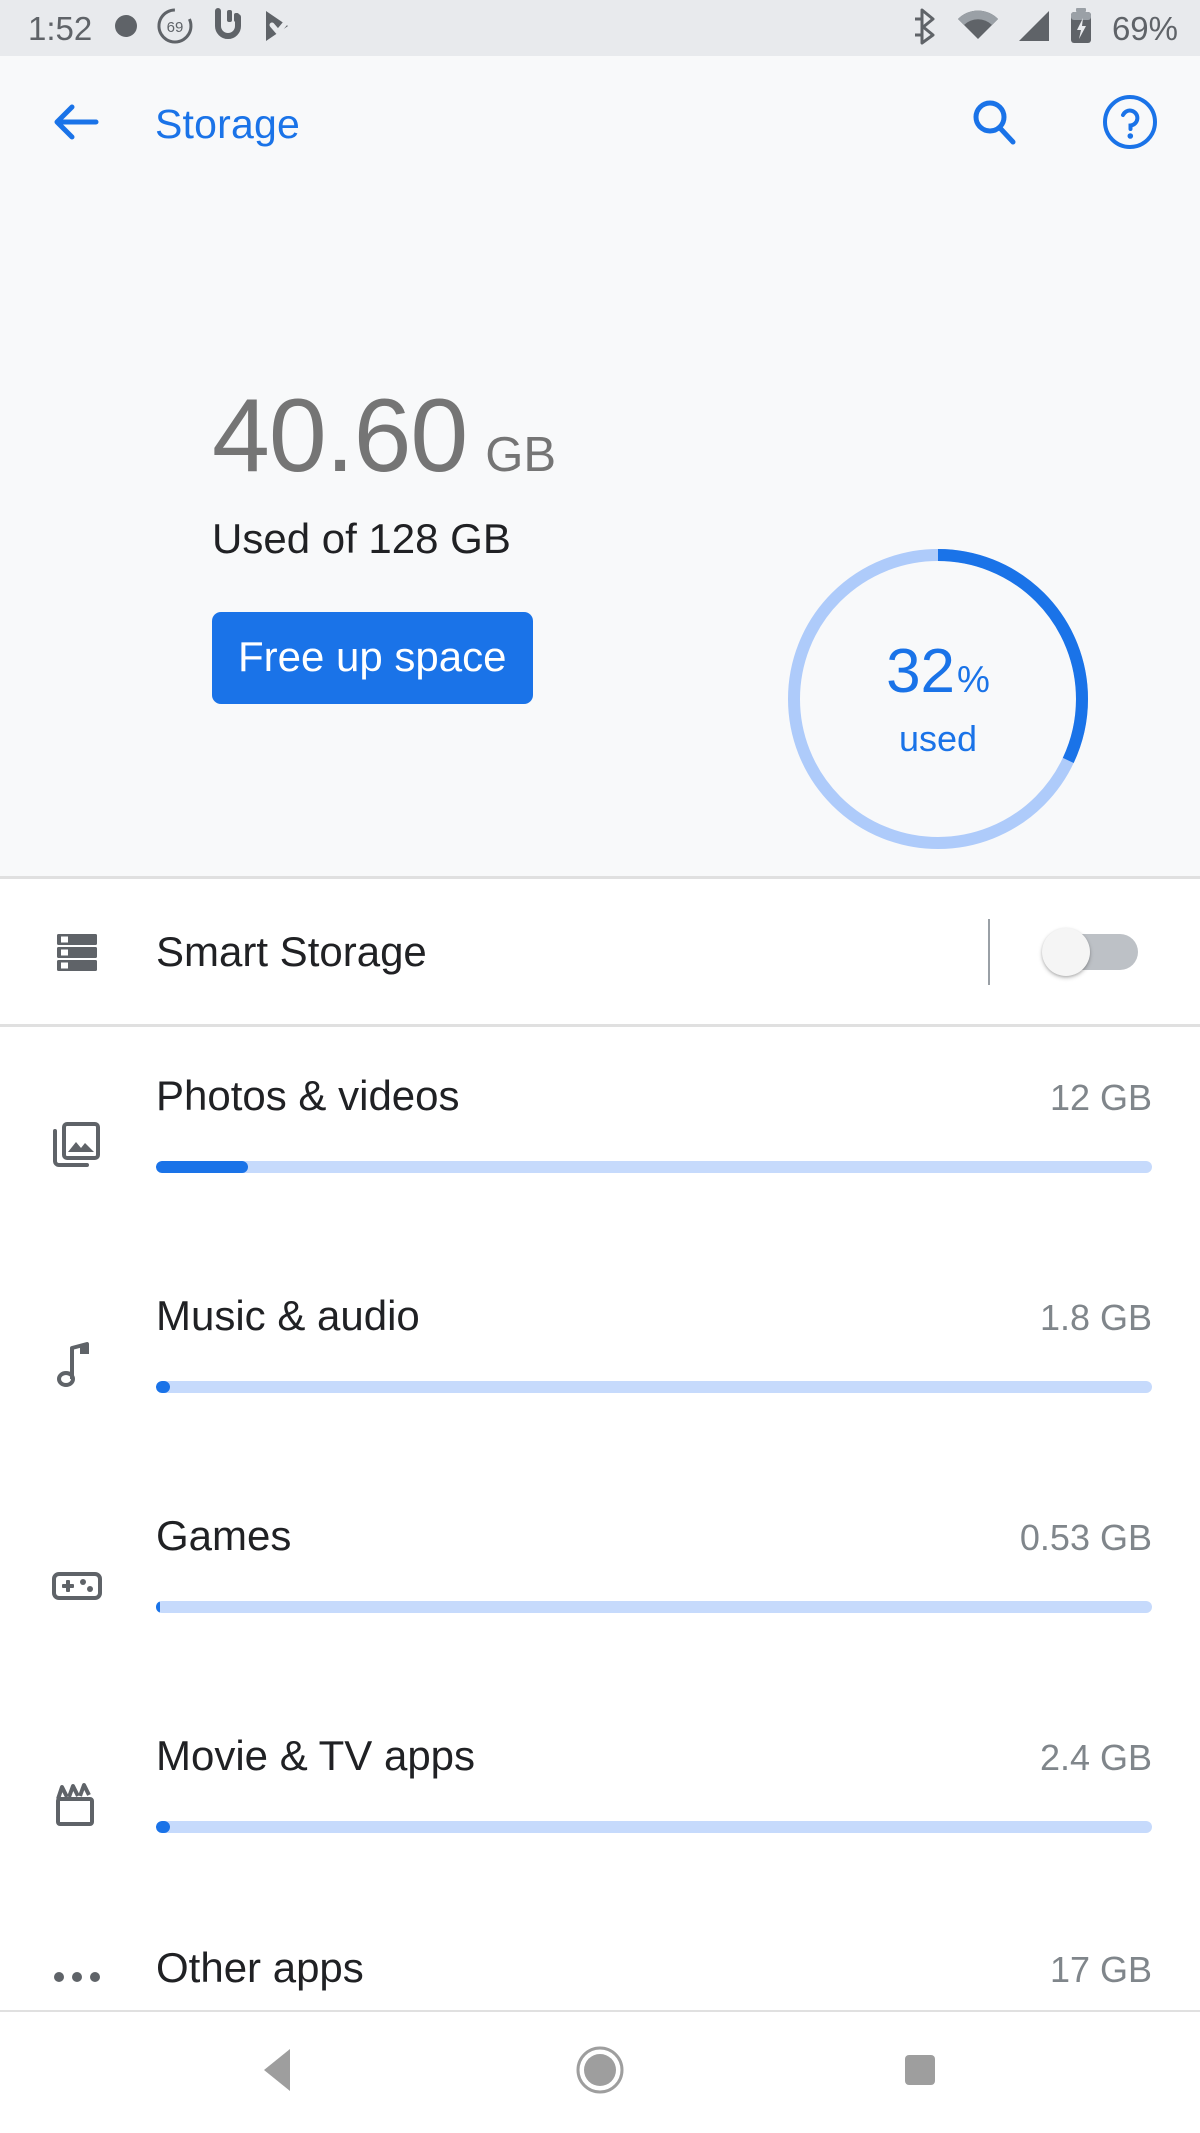 Image resolution: width=1200 pixels, height=2133 pixels. Describe the element at coordinates (973, 679) in the screenshot. I see `donut-percent-sign: %` at that location.